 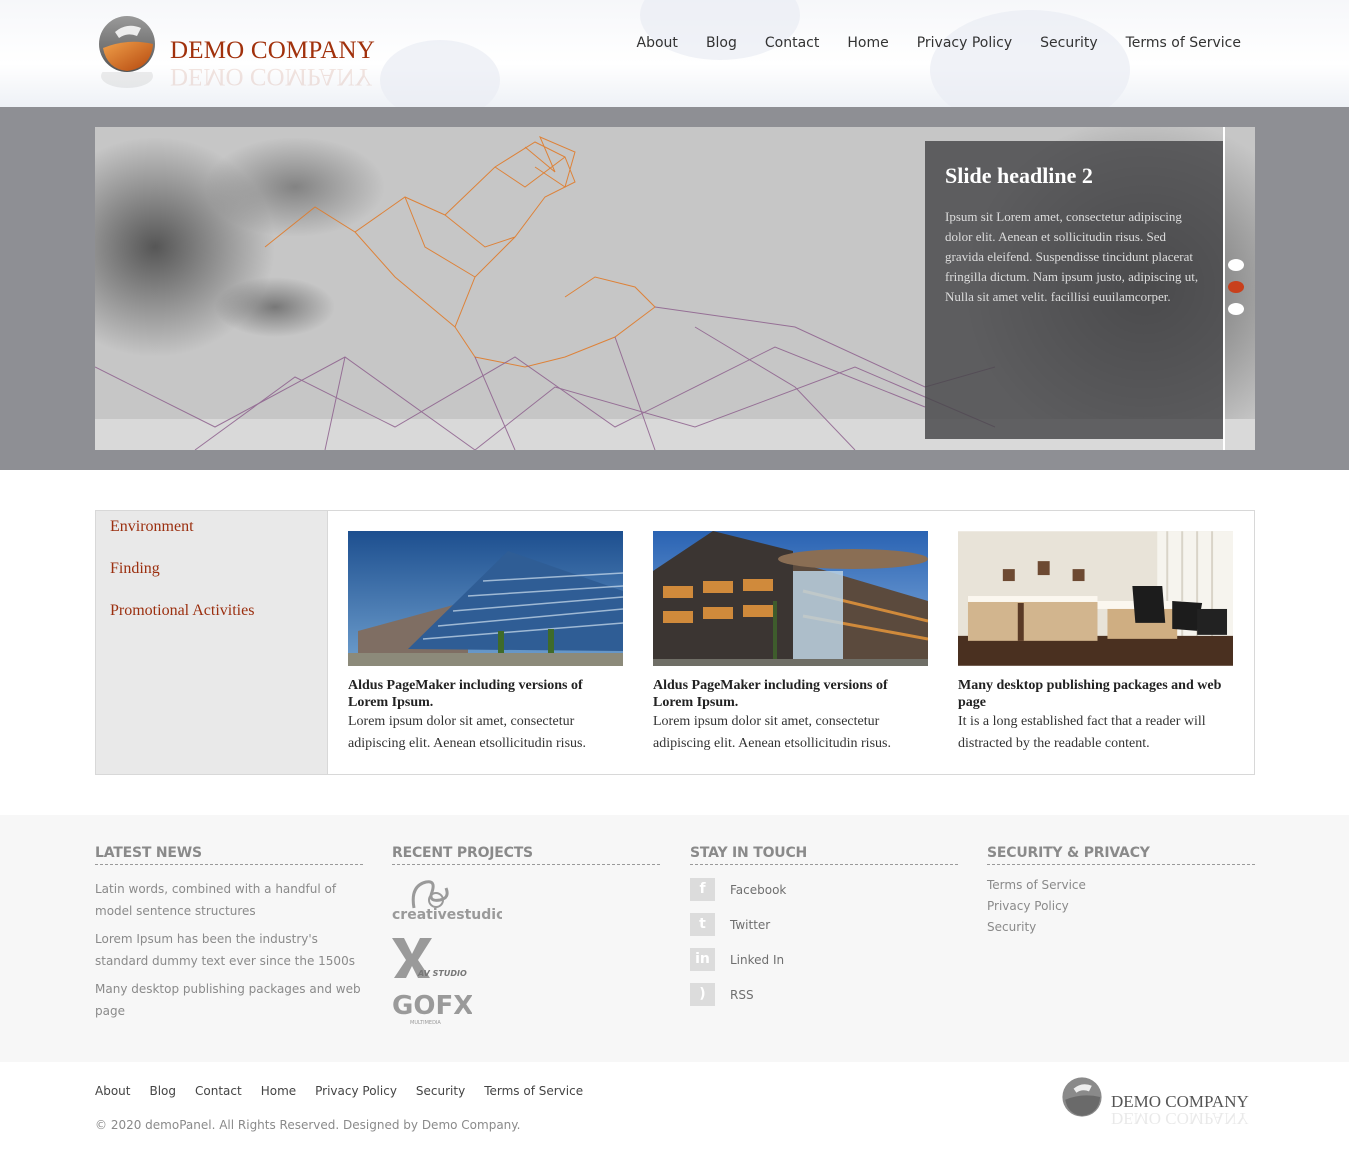 I want to click on widget-heading: LATEST NEWS, so click(x=229, y=855).